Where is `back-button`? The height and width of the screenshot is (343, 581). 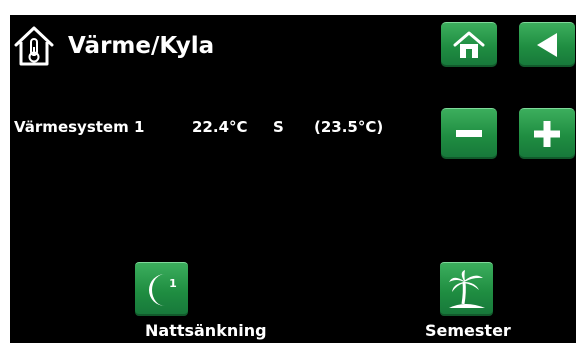
back-button is located at coordinates (547, 44).